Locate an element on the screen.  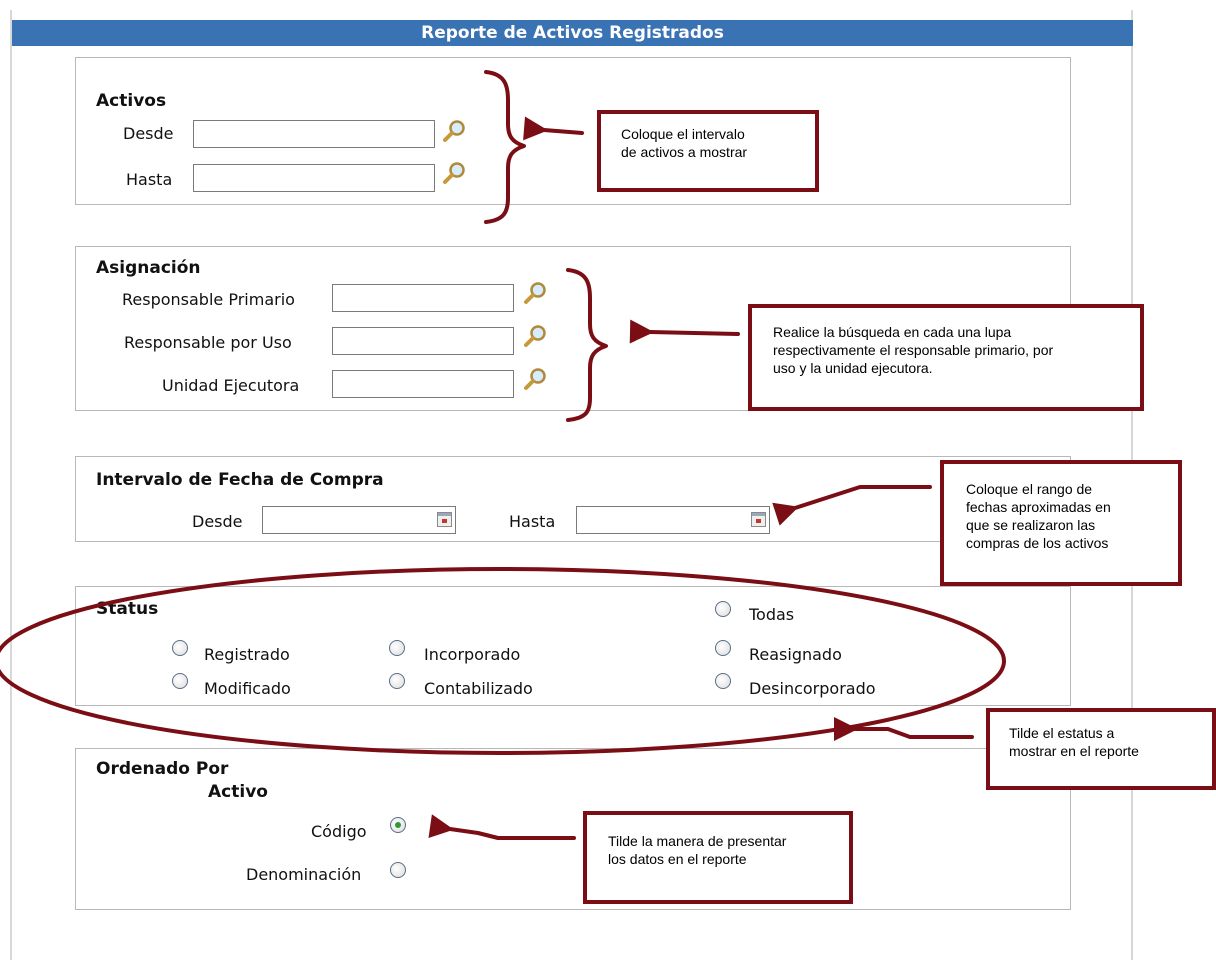
radio-orden-codigo is located at coordinates (398, 825).